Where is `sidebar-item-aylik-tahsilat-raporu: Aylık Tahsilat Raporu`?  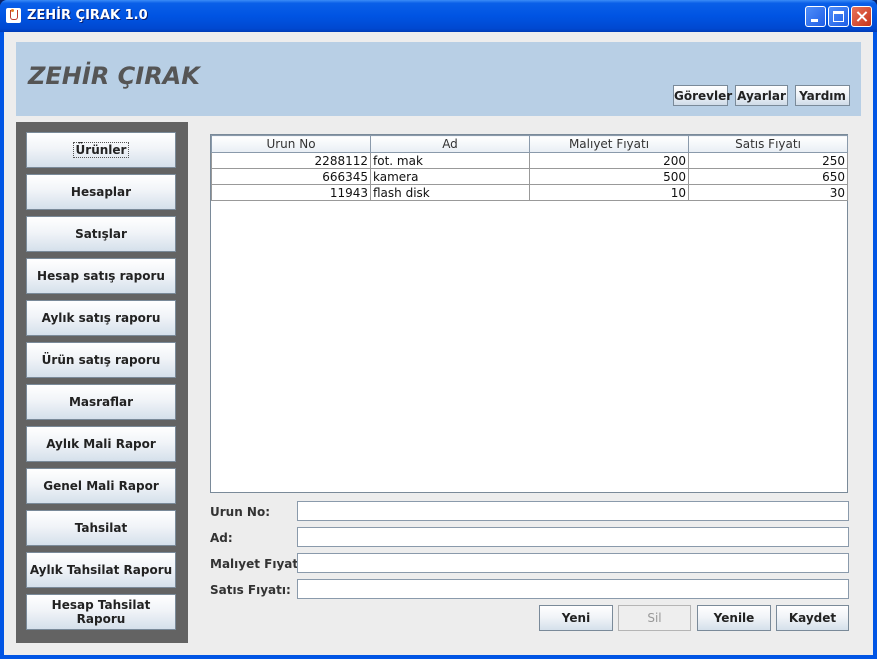
sidebar-item-aylik-tahsilat-raporu: Aylık Tahsilat Raporu is located at coordinates (101, 570).